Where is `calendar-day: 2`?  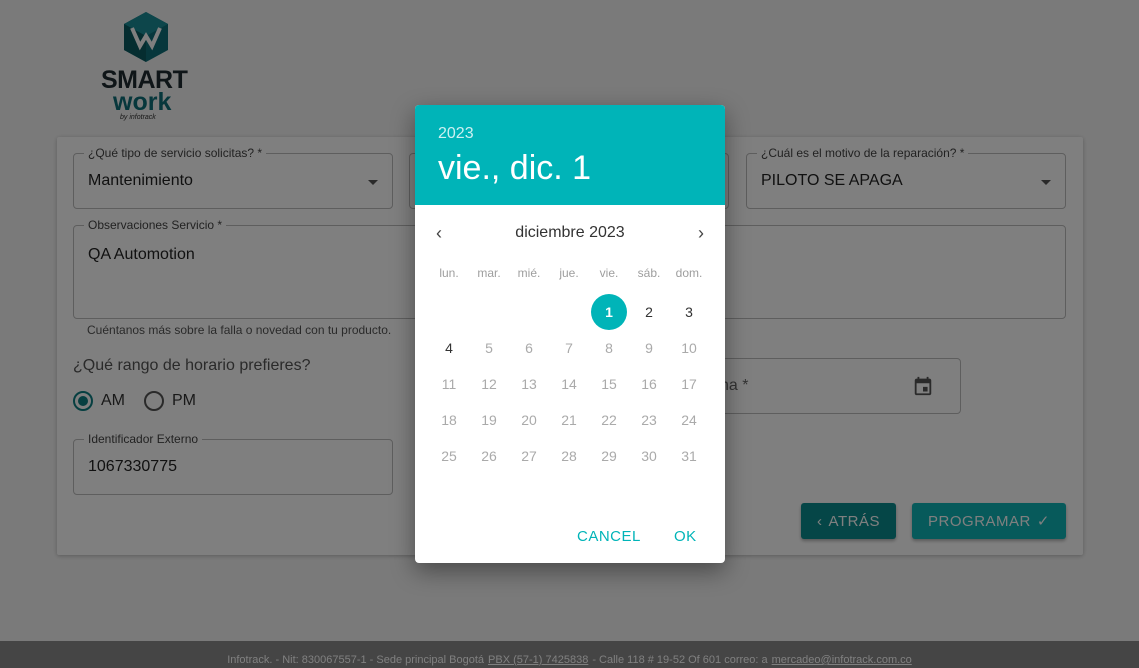 calendar-day: 2 is located at coordinates (649, 312).